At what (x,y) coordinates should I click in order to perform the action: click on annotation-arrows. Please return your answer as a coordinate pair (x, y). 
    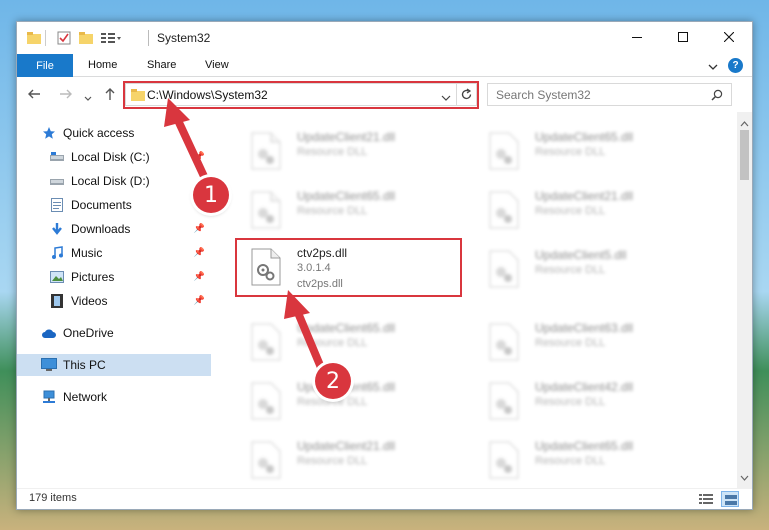
    Looking at the image, I should click on (245, 236).